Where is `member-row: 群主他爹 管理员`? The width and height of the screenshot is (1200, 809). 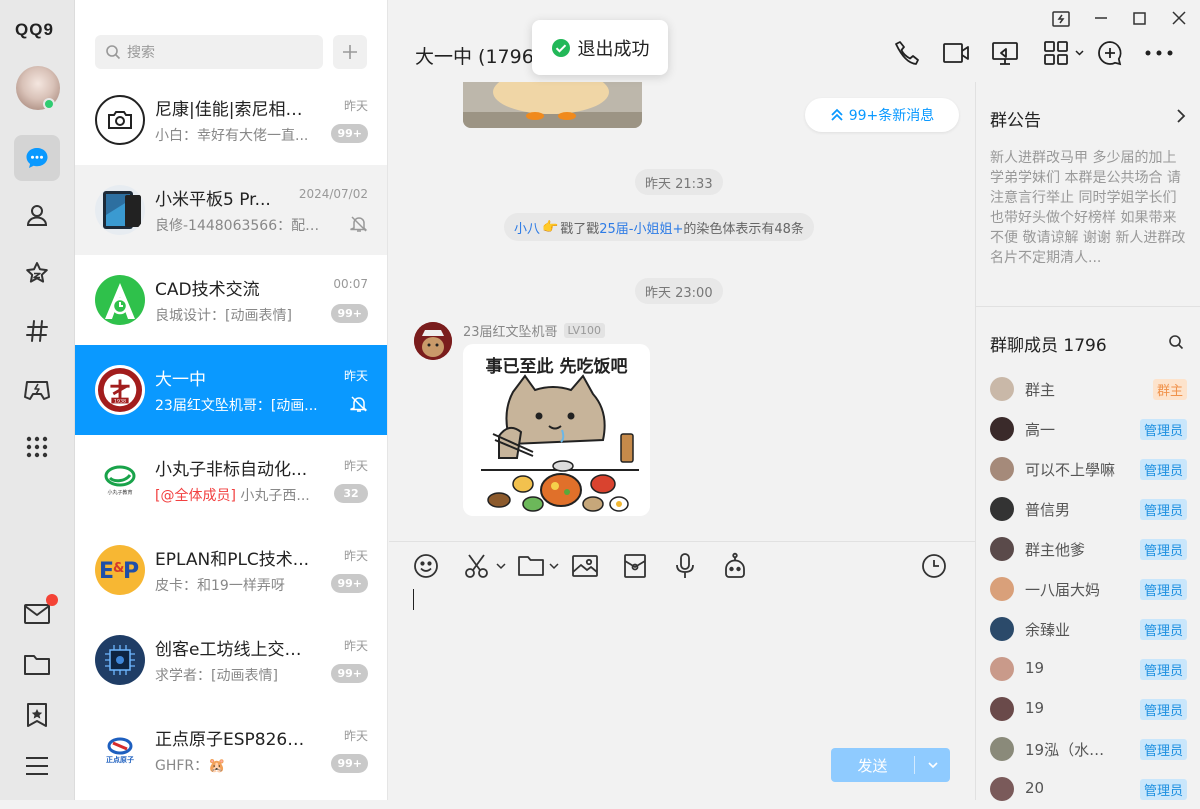
member-row: 群主他爹 管理员 is located at coordinates (1088, 549).